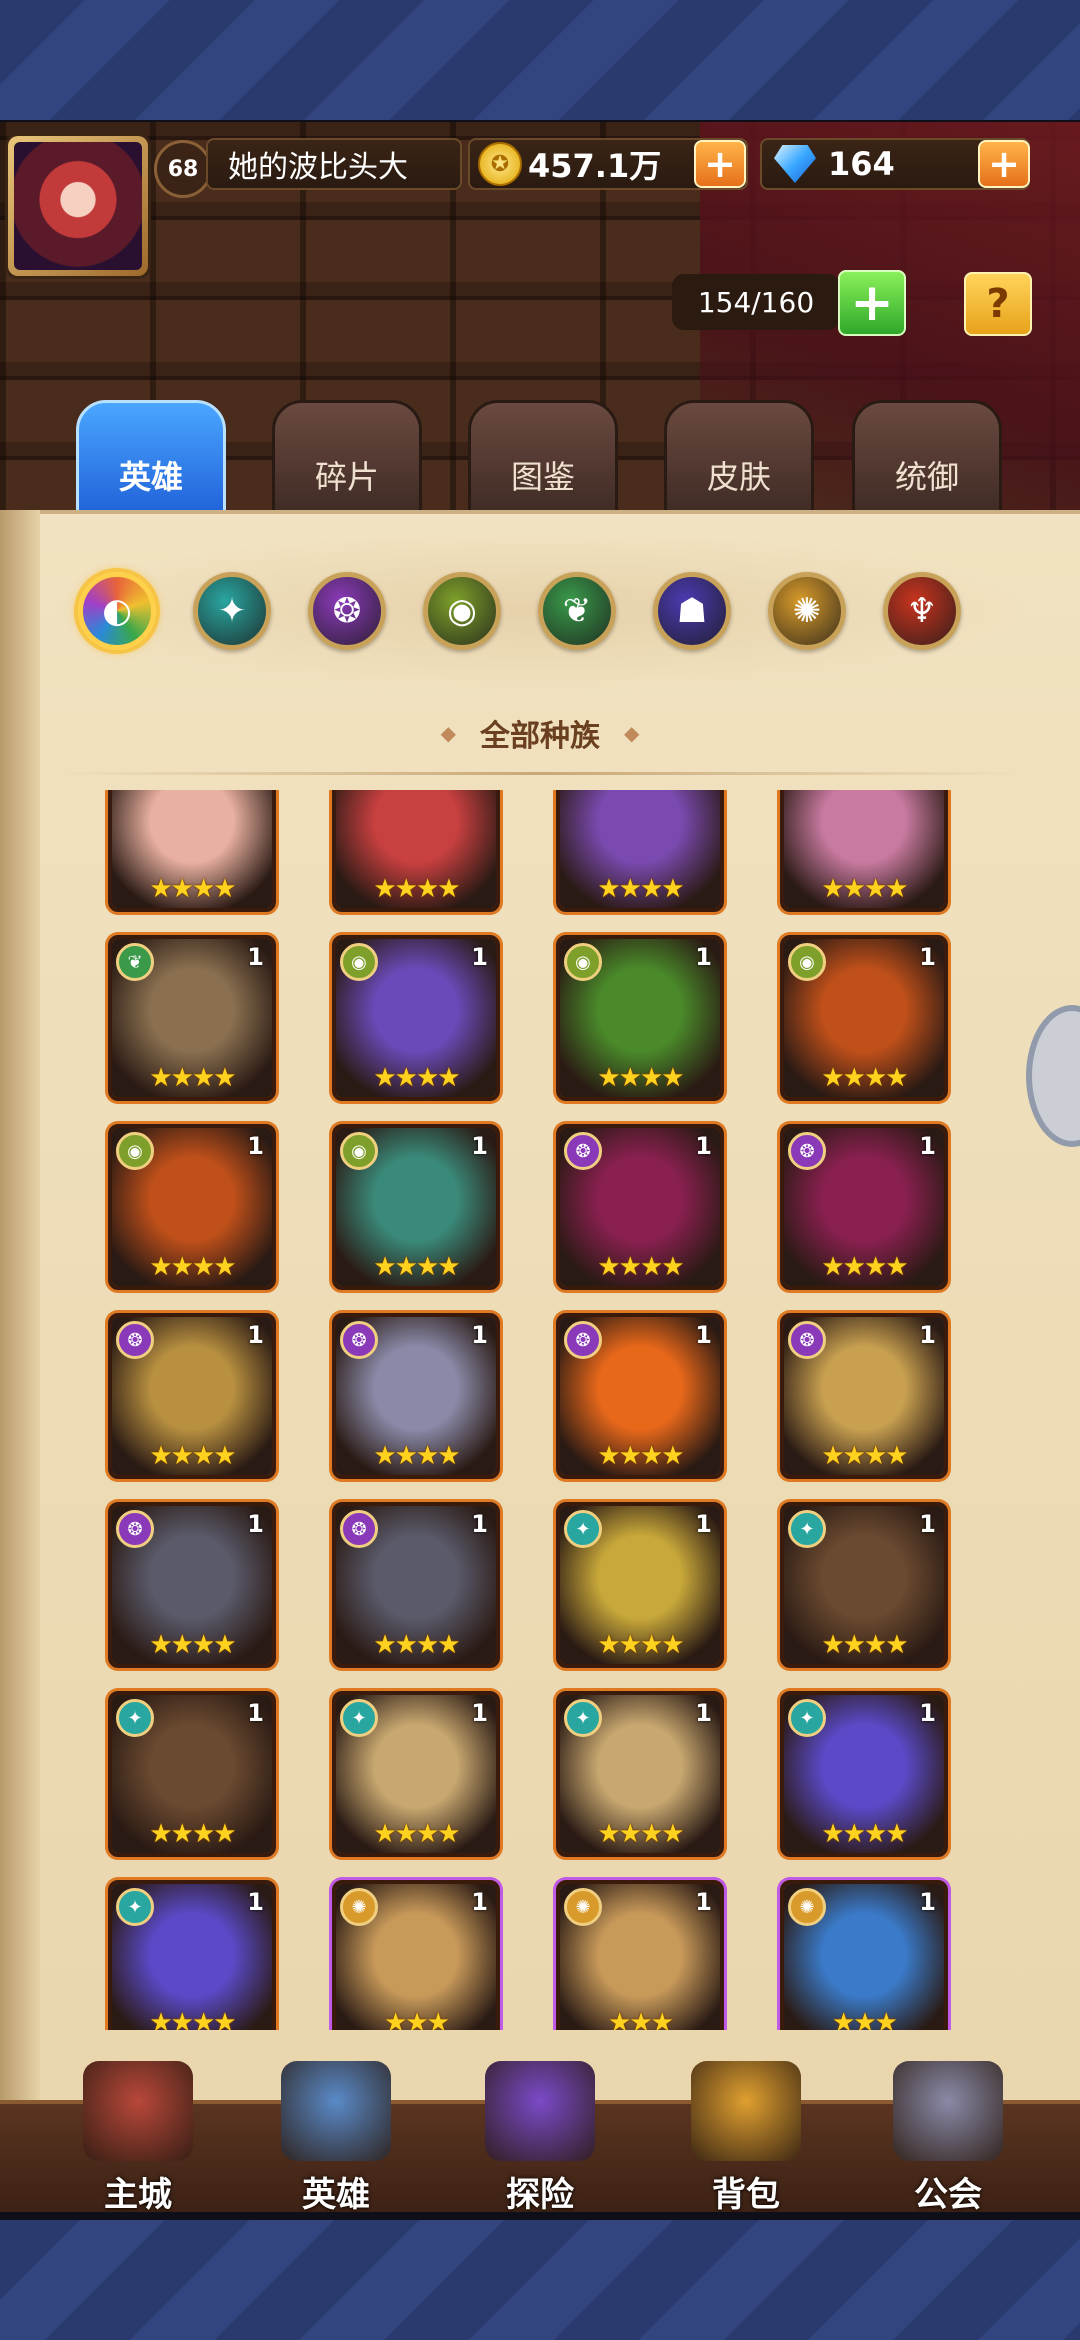  What do you see at coordinates (1004, 164) in the screenshot?
I see `add-gems-button: +` at bounding box center [1004, 164].